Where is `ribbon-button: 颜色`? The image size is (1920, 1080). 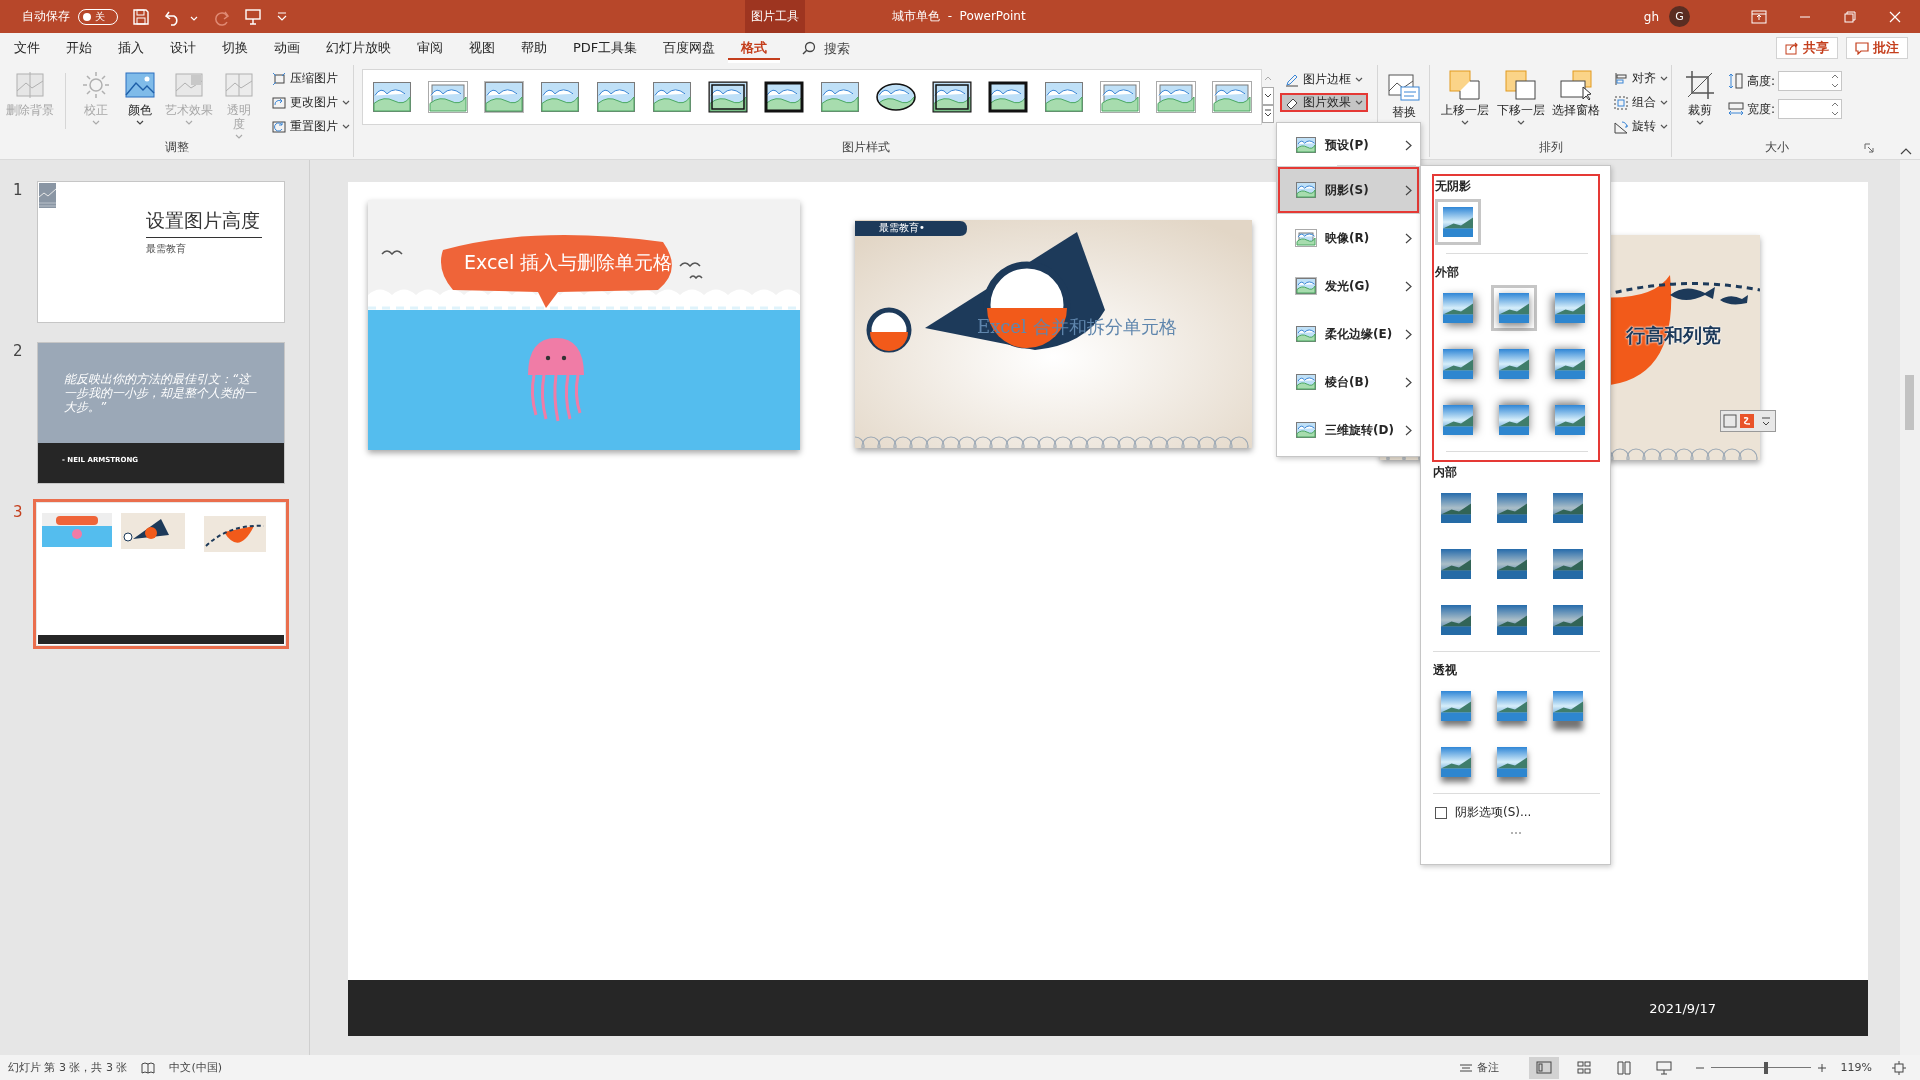 ribbon-button: 颜色 is located at coordinates (139, 97).